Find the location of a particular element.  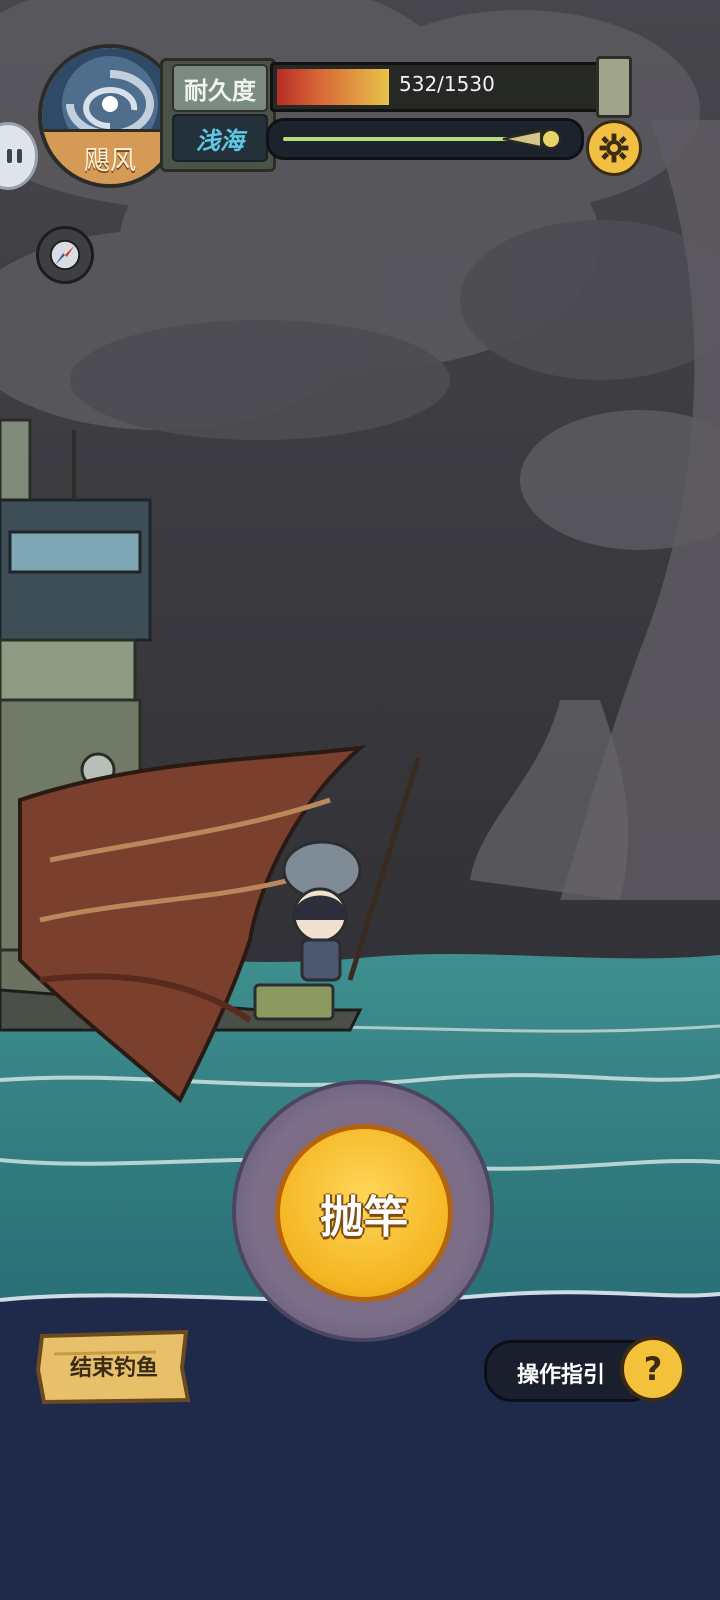

depth-arrow-icon is located at coordinates (531, 139).